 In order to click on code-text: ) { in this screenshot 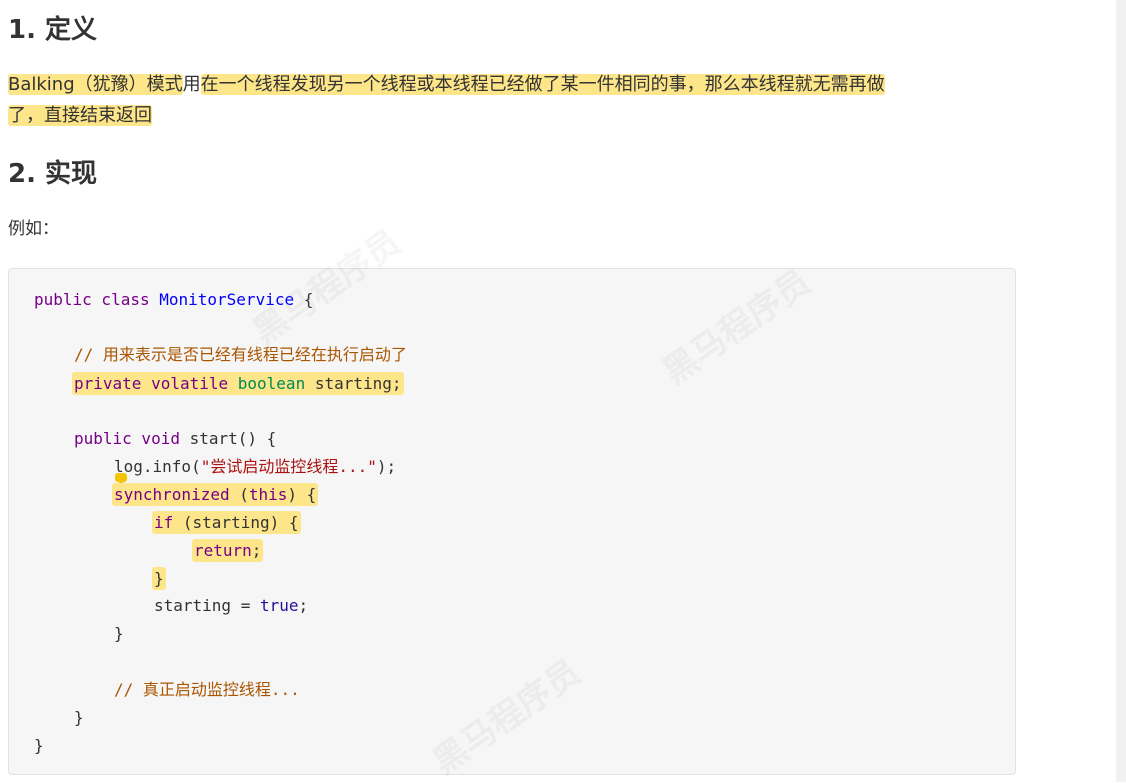, I will do `click(302, 494)`.